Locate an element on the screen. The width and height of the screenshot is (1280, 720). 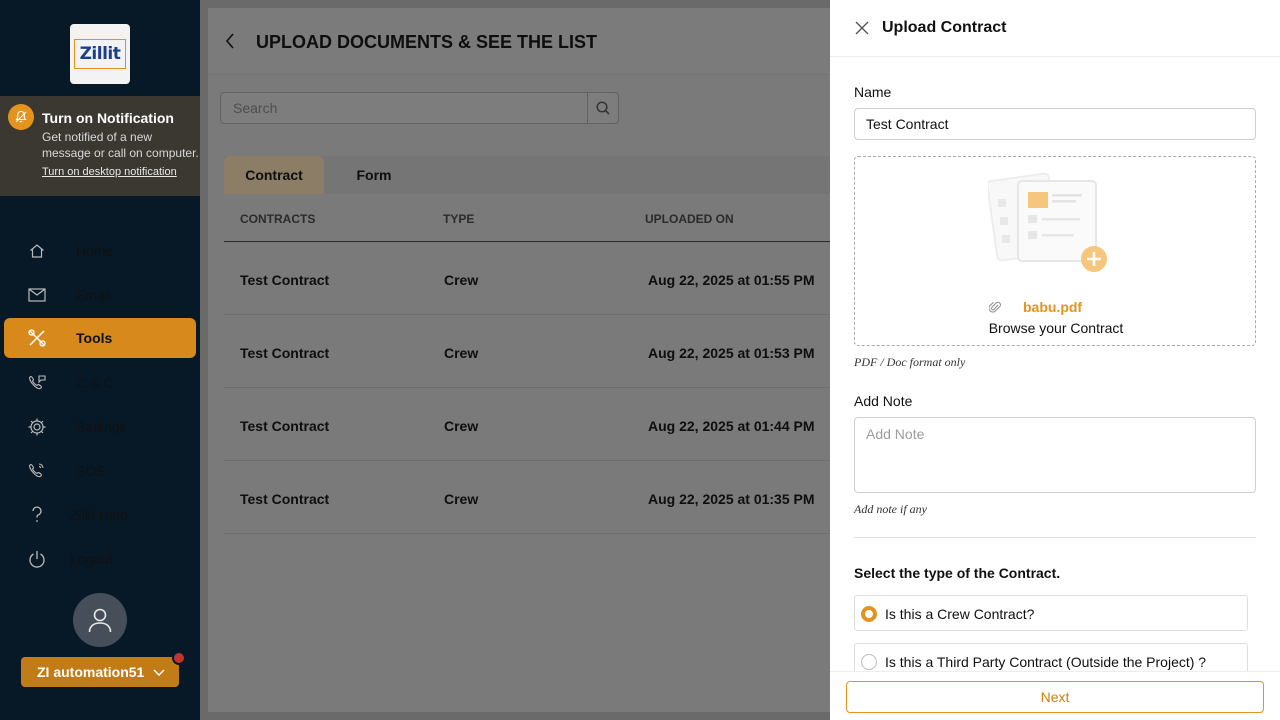
search-icon is located at coordinates (603, 108).